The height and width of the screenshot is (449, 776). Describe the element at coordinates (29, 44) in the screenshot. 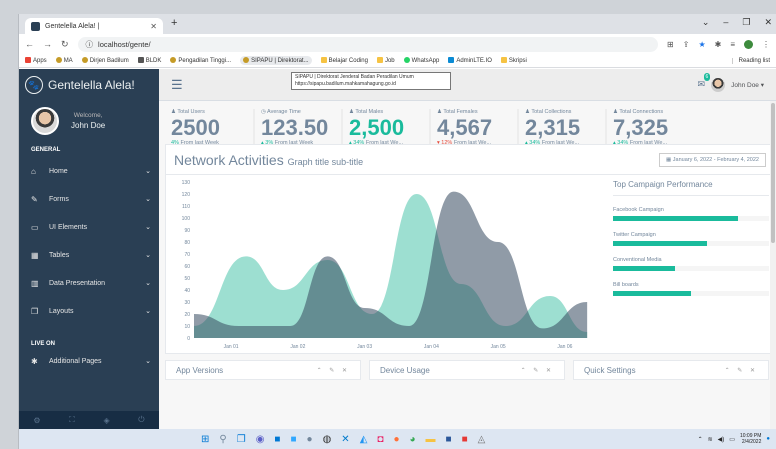

I see `back-icon: ←` at that location.